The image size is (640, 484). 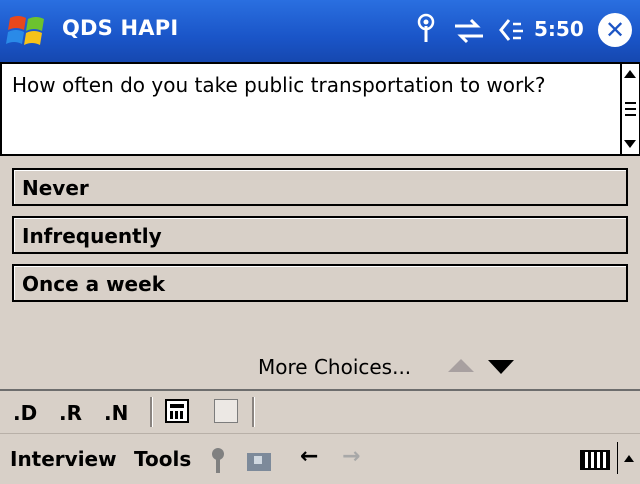 What do you see at coordinates (461, 365) in the screenshot?
I see `previous-choices-up-arrow-icon` at bounding box center [461, 365].